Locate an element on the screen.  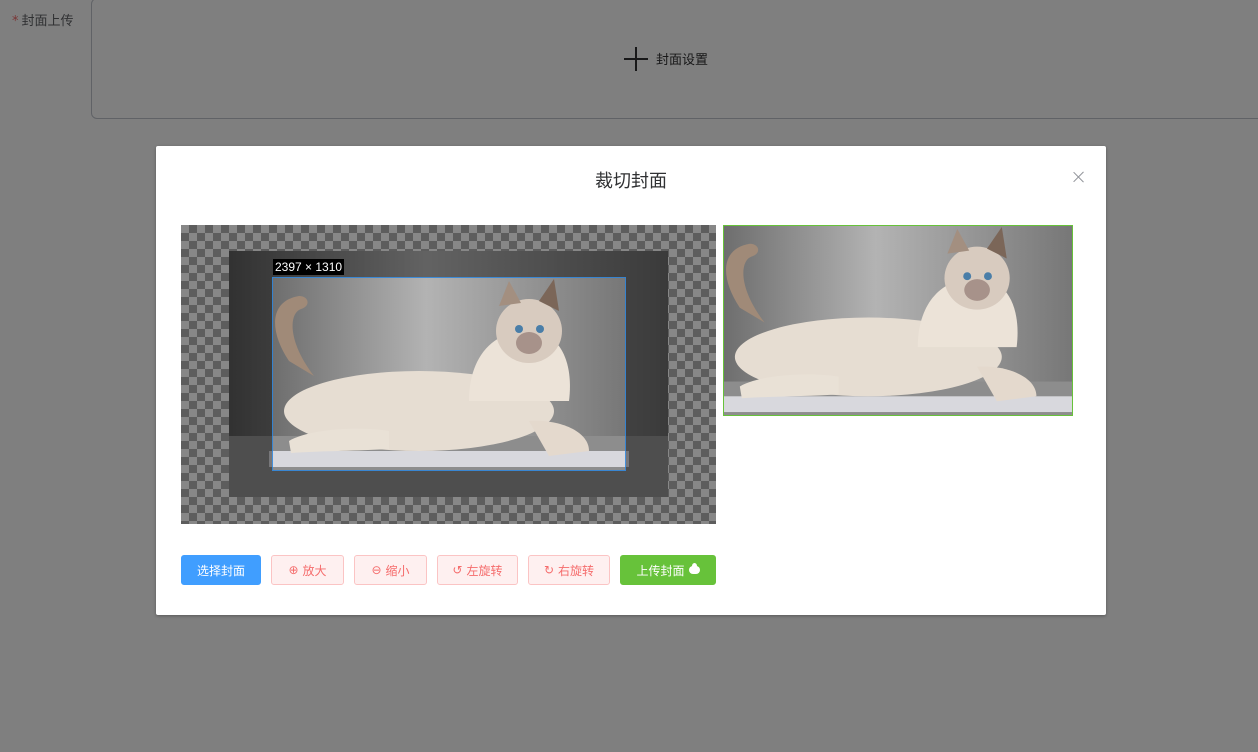
crop-preview is located at coordinates (898, 320).